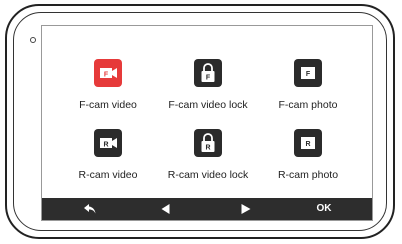 Image resolution: width=402 pixels, height=244 pixels. I want to click on menu-item-label: R-cam photo, so click(308, 175).